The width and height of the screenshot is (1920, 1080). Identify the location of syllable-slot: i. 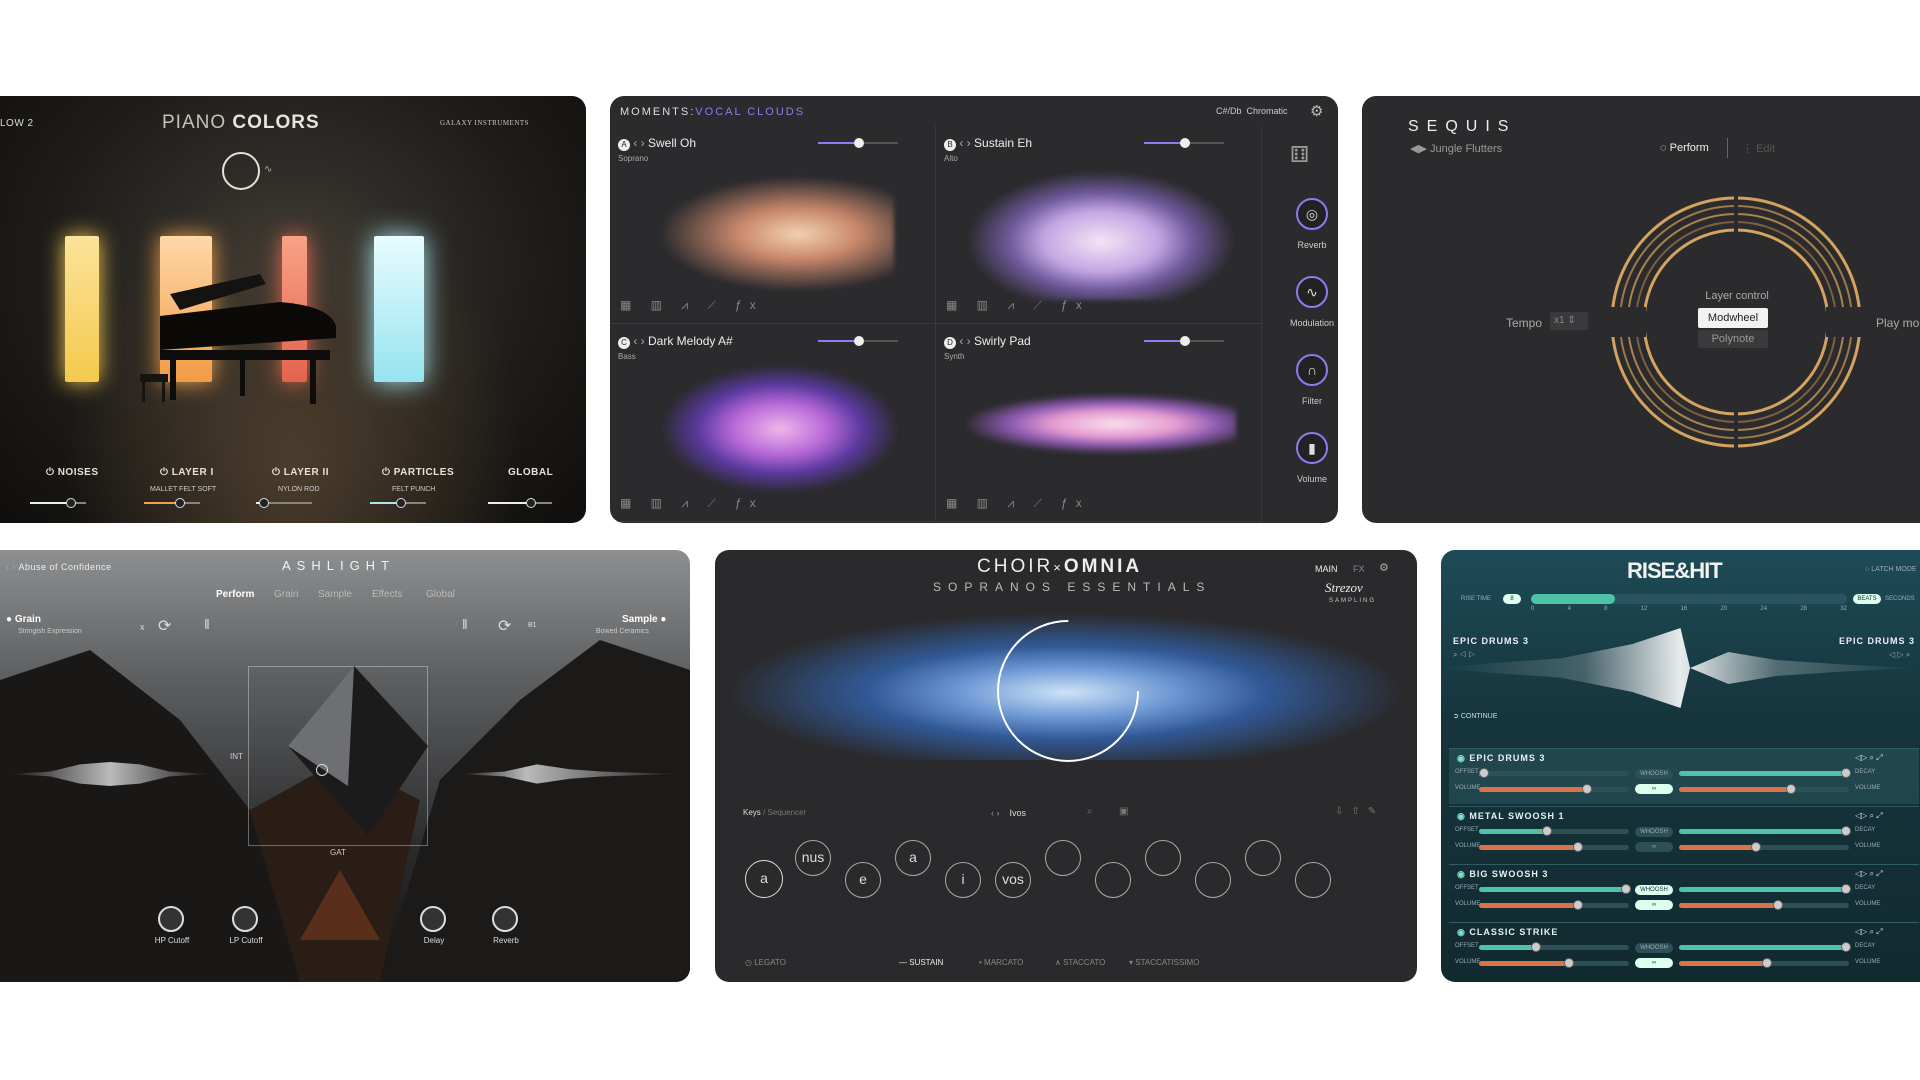
(963, 880).